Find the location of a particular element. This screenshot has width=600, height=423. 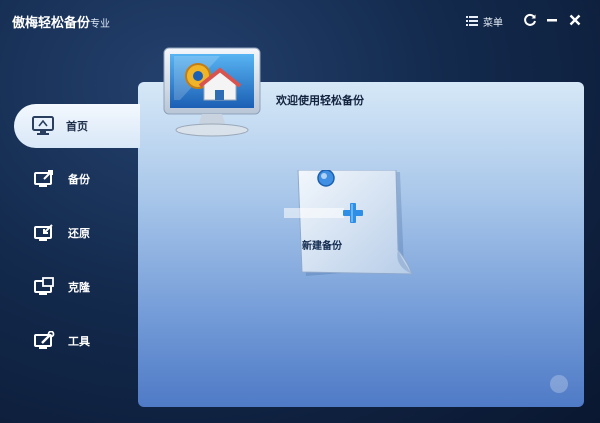

title-bar: 傲梅轻松备份 专业 菜单 is located at coordinates (300, 20).